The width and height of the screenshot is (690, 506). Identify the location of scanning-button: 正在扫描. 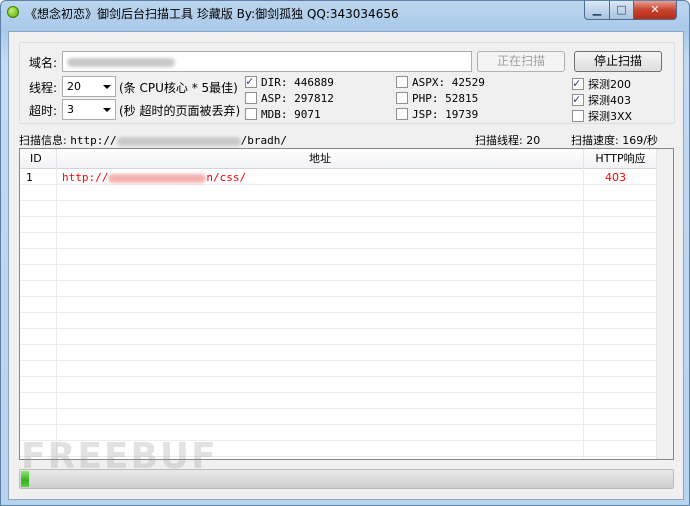
(521, 61).